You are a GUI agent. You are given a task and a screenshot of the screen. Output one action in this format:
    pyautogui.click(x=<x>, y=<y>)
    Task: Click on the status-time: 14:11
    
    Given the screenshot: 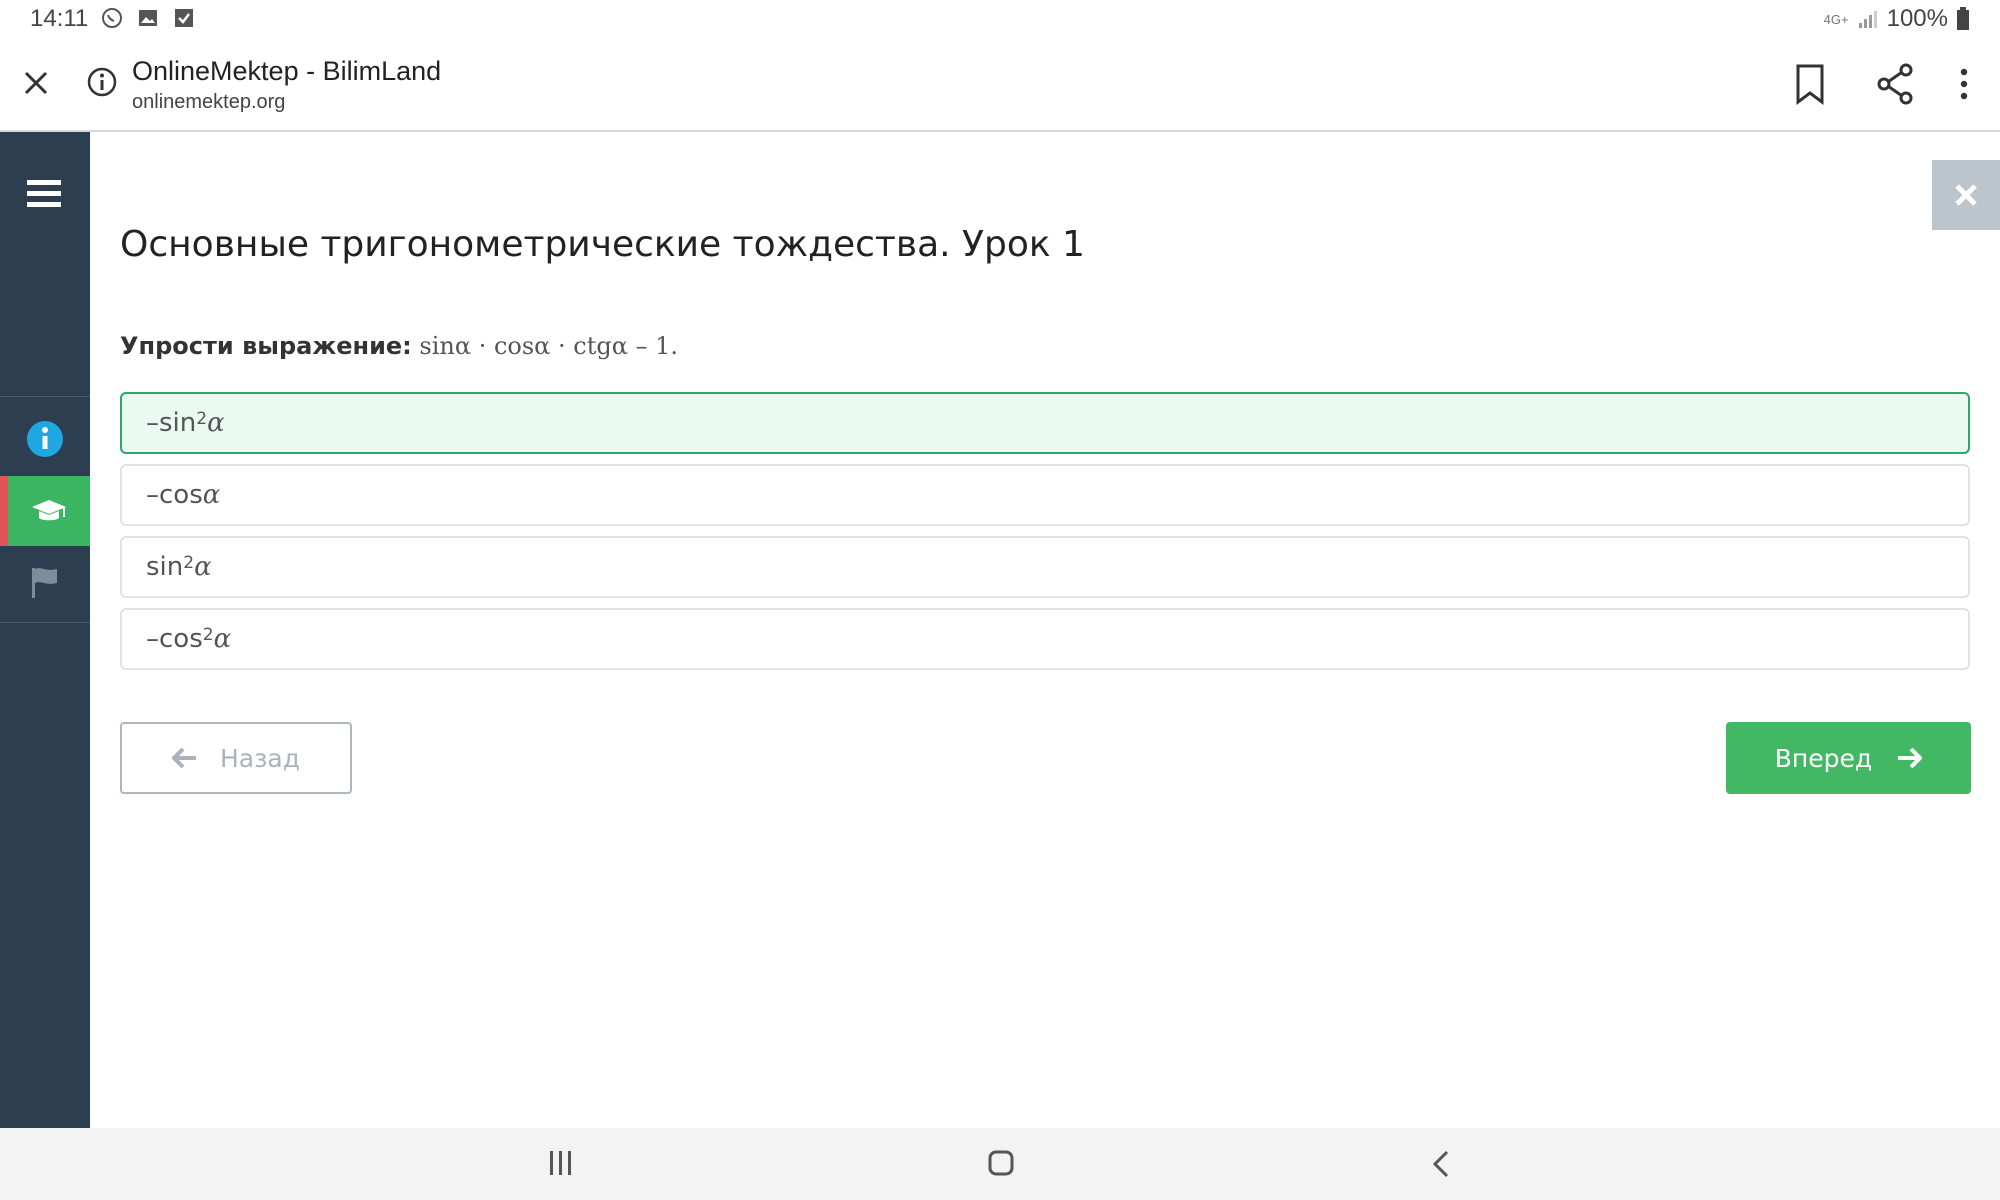 What is the action you would take?
    pyautogui.click(x=59, y=18)
    